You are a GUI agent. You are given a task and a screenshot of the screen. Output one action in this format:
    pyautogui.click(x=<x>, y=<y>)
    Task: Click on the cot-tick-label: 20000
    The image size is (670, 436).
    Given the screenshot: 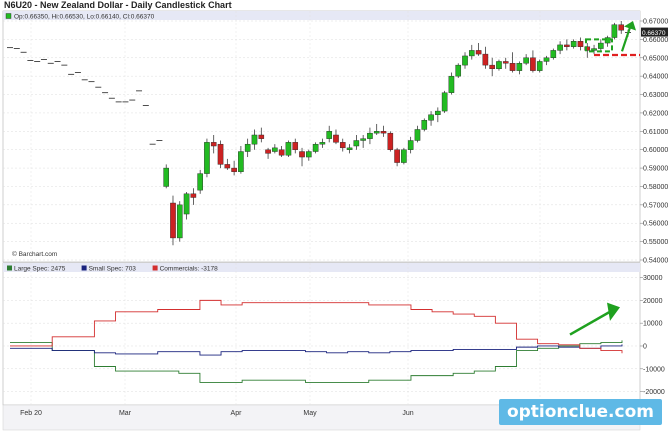 What is the action you would take?
    pyautogui.click(x=653, y=301)
    